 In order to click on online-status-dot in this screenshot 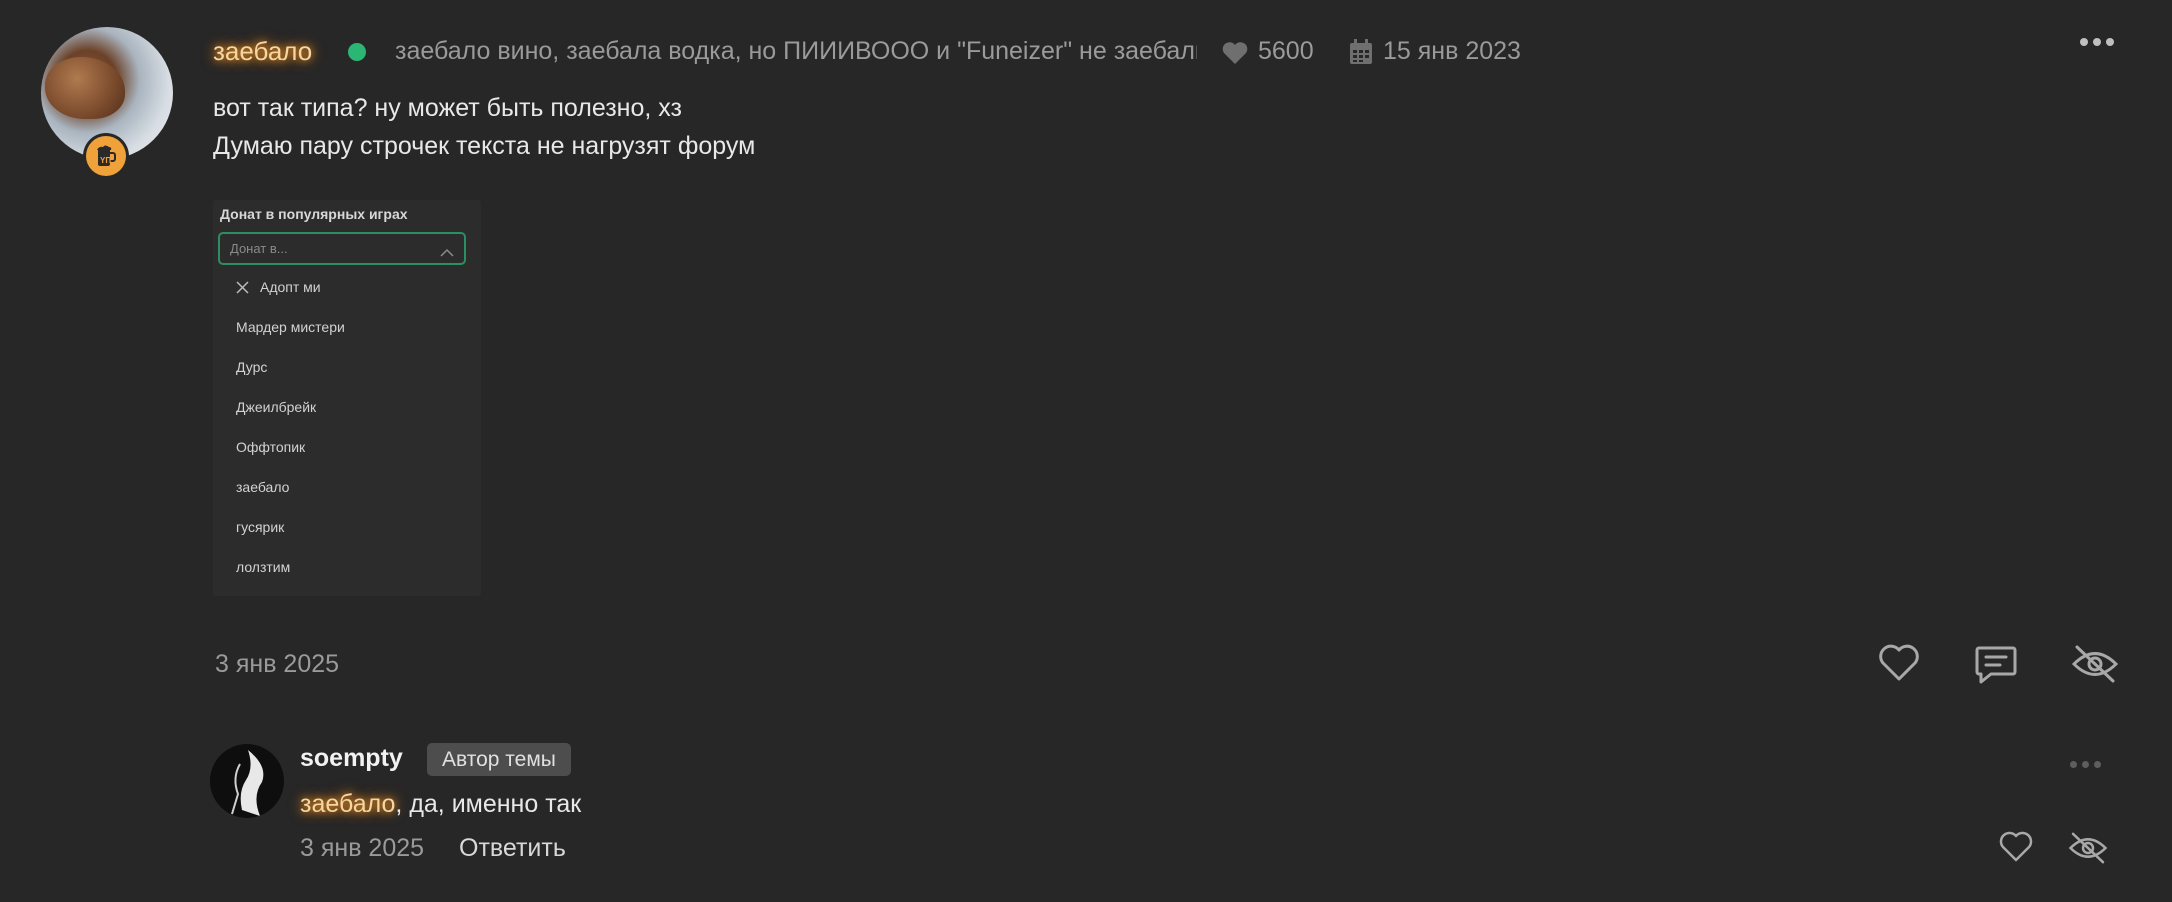, I will do `click(357, 52)`.